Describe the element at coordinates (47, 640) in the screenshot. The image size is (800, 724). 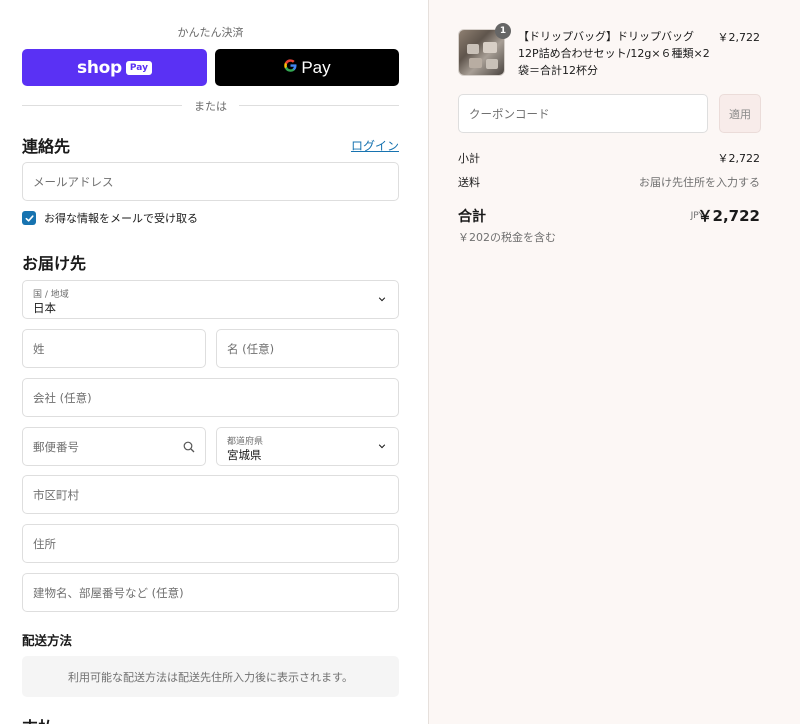
I see `shipping-method-heading: 配送方法` at that location.